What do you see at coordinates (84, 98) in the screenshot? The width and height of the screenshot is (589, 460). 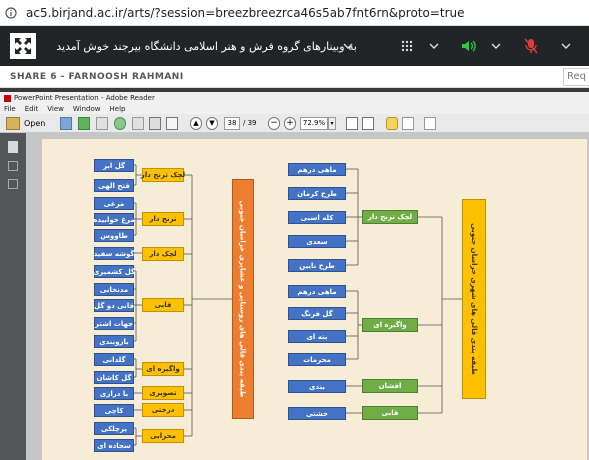 I see `reader-window-title: PowerPoint Presentation - Adobe Reader` at bounding box center [84, 98].